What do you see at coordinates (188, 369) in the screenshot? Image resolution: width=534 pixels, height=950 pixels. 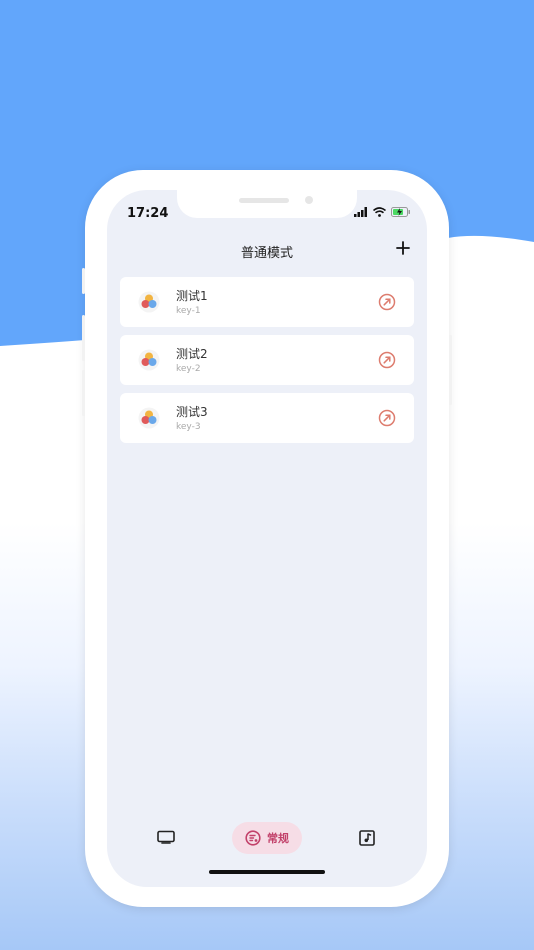 I see `item-key: key-2` at bounding box center [188, 369].